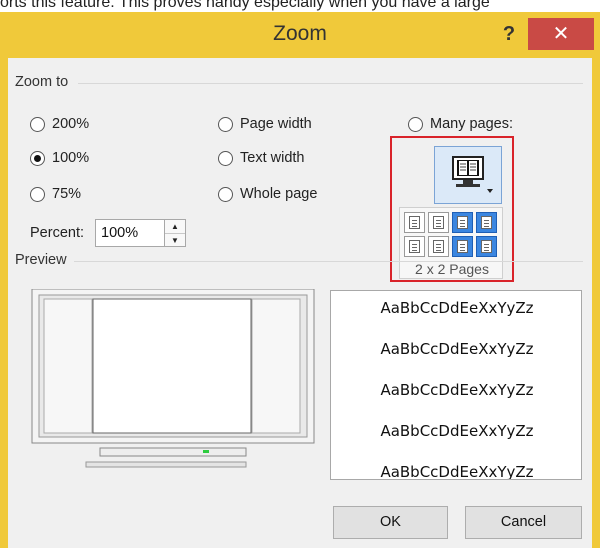 The width and height of the screenshot is (600, 548). What do you see at coordinates (42, 82) in the screenshot?
I see `zoom-to-label: Zoom to` at bounding box center [42, 82].